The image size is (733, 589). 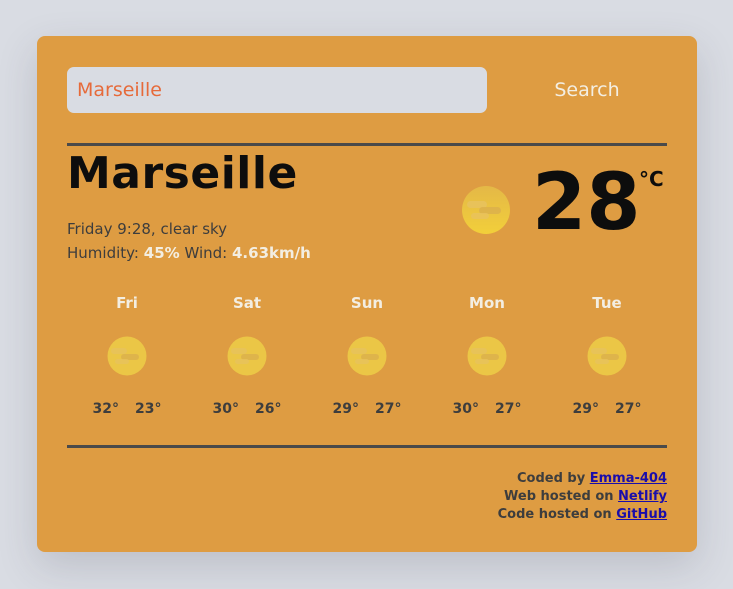 What do you see at coordinates (367, 144) in the screenshot?
I see `top-divider` at bounding box center [367, 144].